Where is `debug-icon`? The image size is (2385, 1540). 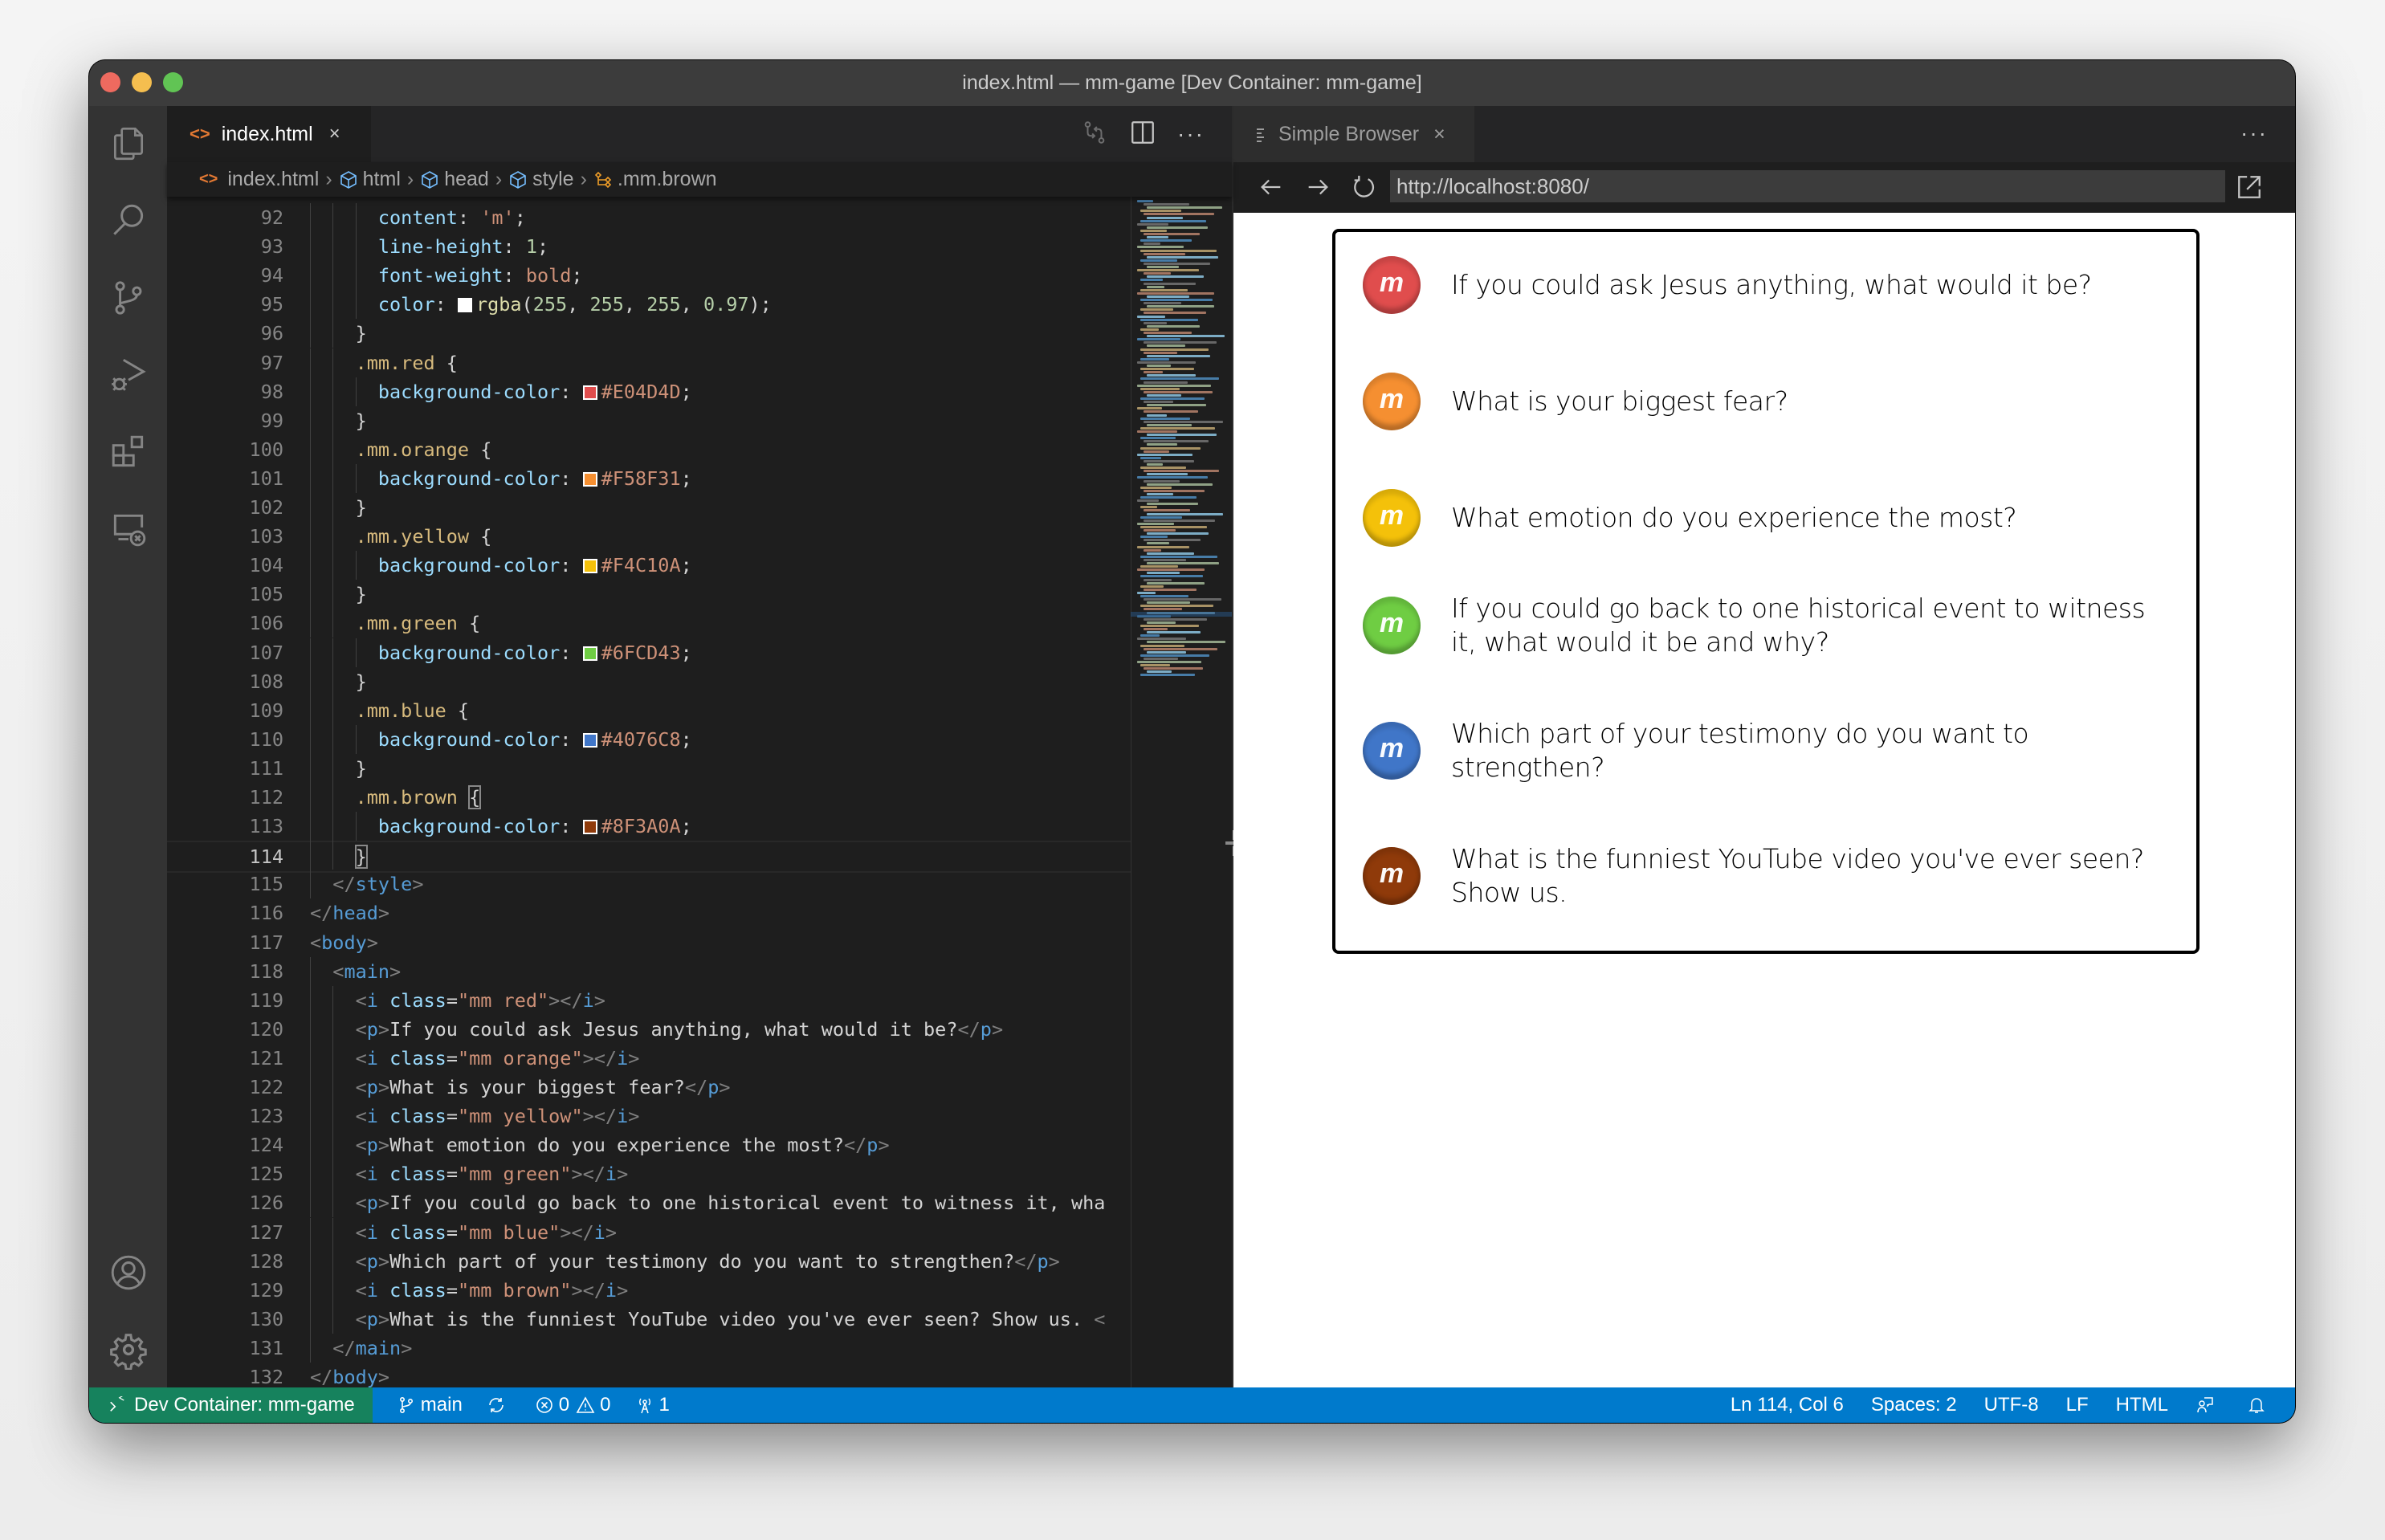
debug-icon is located at coordinates (128, 375).